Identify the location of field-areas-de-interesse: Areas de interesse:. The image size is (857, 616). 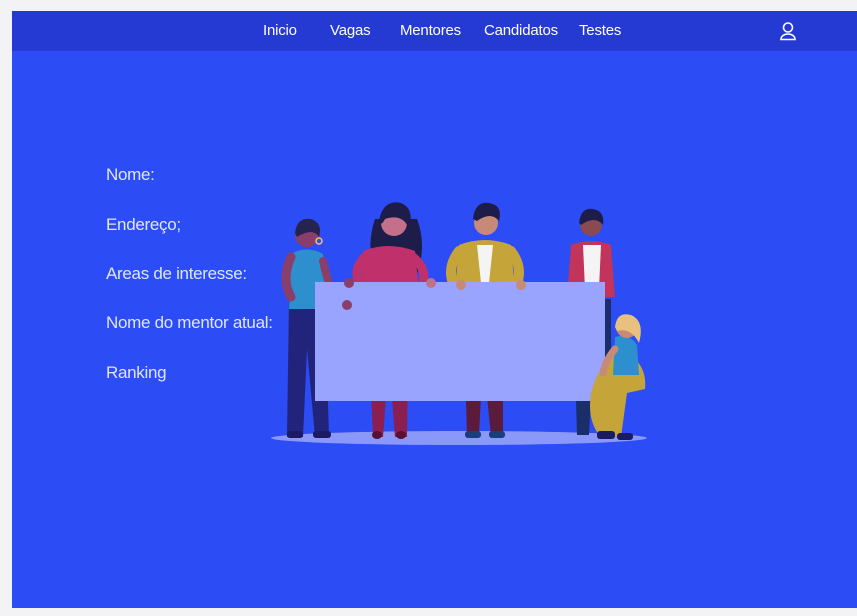
(176, 273).